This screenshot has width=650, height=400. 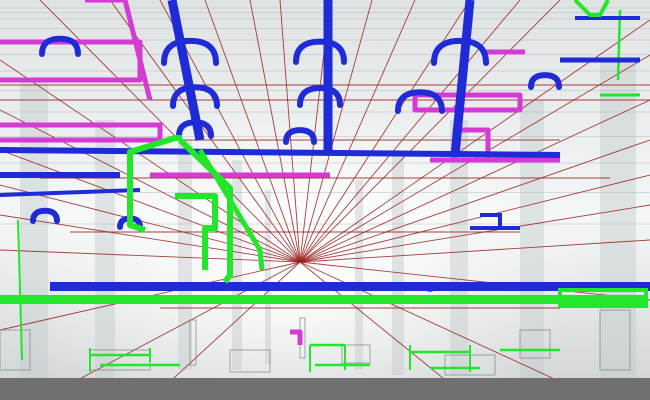 I want to click on green-main-header, so click(x=324, y=299).